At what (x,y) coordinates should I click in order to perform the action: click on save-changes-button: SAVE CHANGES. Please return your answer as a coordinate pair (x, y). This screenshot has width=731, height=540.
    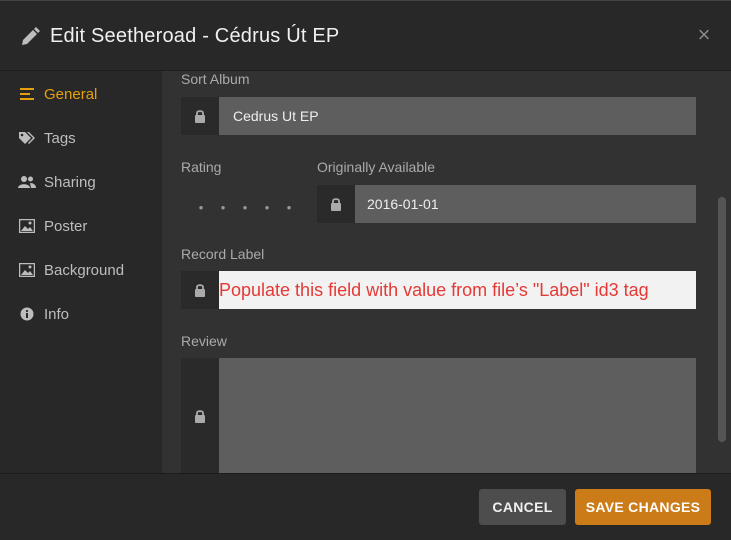
    Looking at the image, I should click on (643, 507).